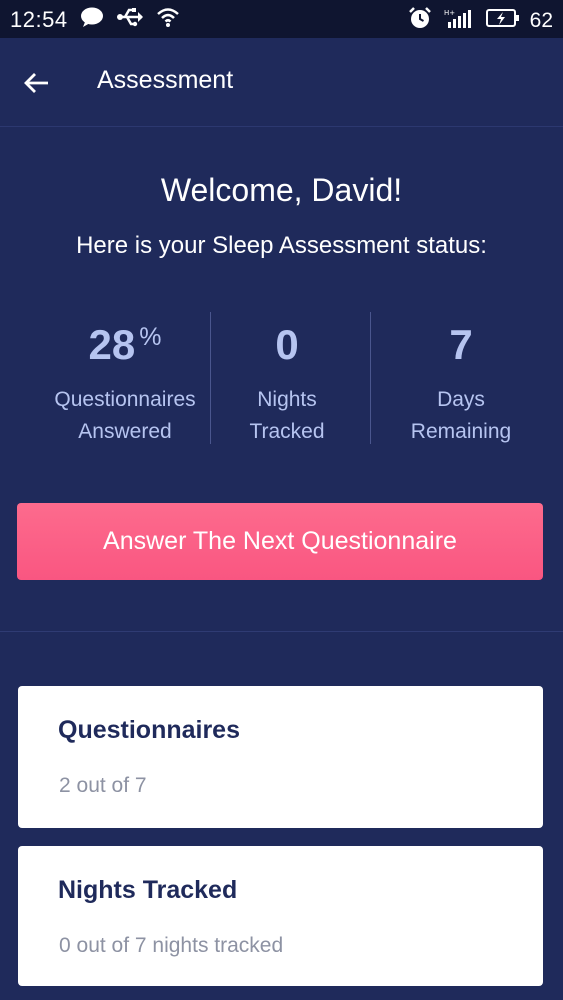  Describe the element at coordinates (281, 82) in the screenshot. I see `app-bar: Assessment` at that location.